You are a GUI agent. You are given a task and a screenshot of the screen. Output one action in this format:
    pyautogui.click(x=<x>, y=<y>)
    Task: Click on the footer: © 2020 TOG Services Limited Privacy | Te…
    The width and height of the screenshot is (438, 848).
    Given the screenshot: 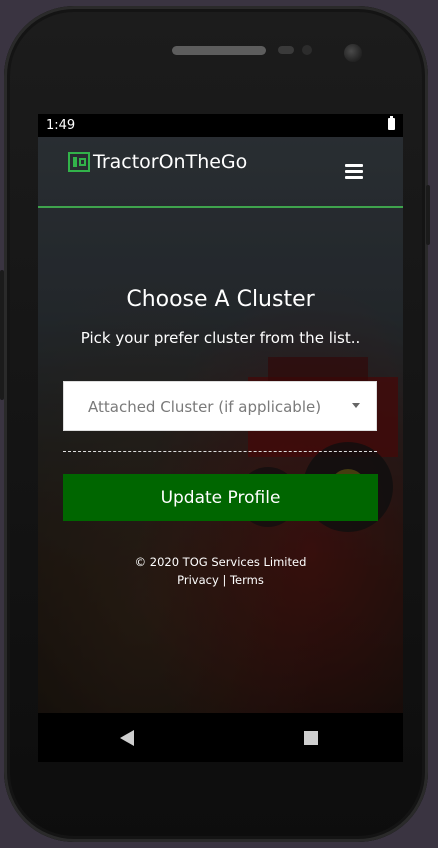 What is the action you would take?
    pyautogui.click(x=220, y=571)
    